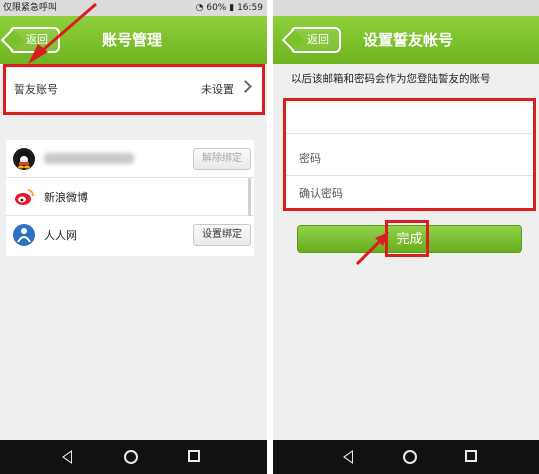 Image resolution: width=539 pixels, height=474 pixels. Describe the element at coordinates (249, 197) in the screenshot. I see `scrollbar` at that location.